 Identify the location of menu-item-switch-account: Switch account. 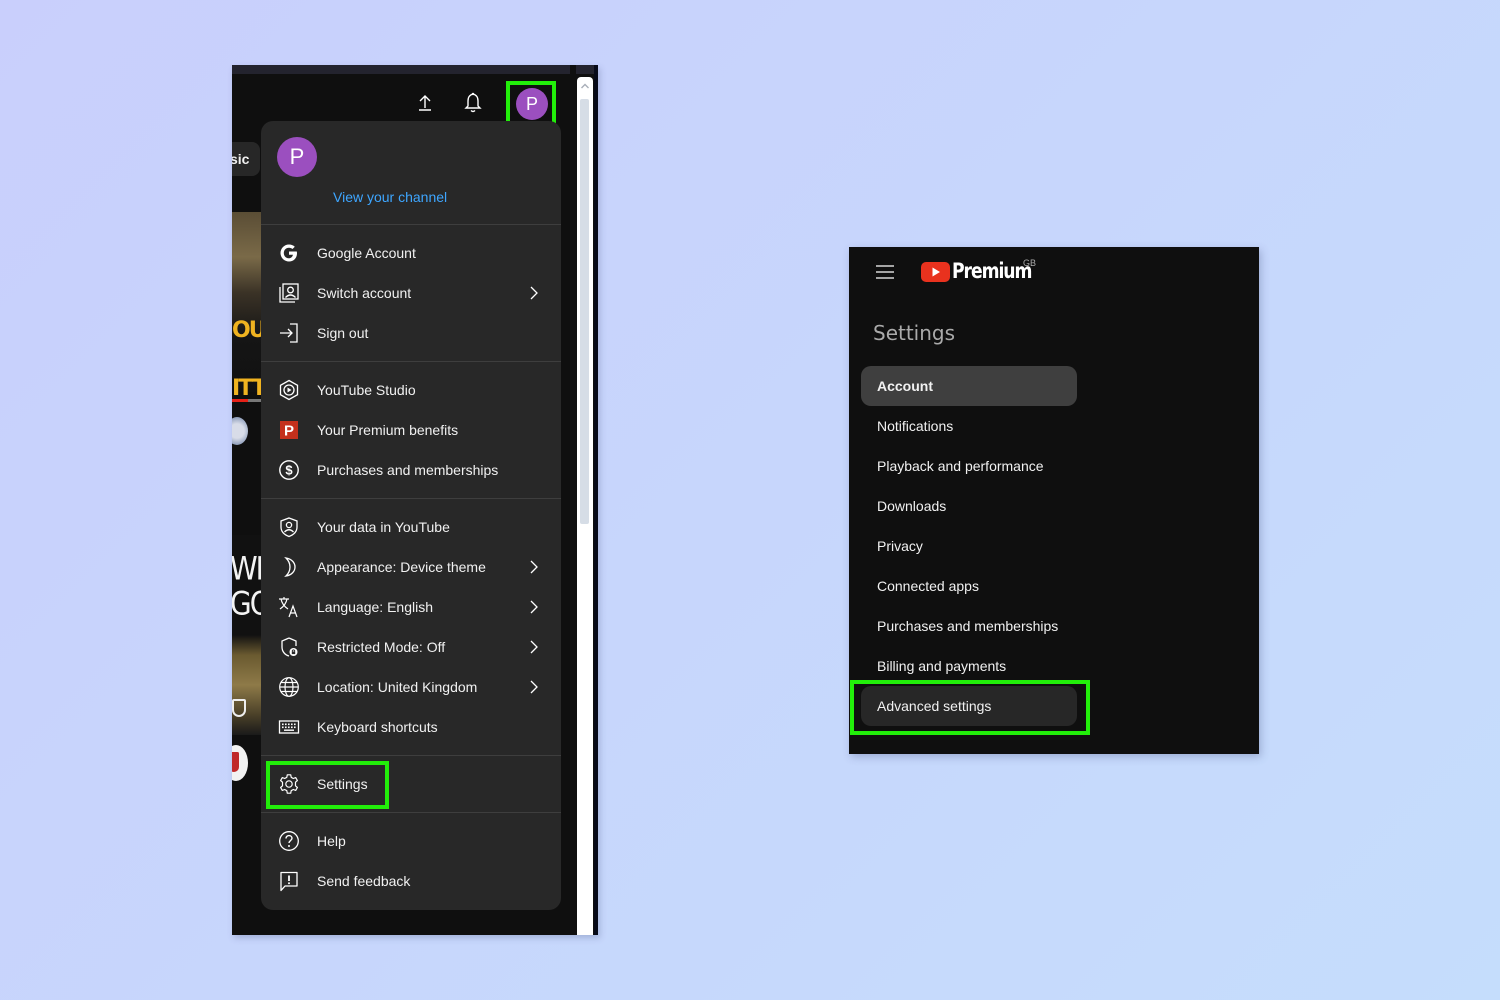
(411, 293).